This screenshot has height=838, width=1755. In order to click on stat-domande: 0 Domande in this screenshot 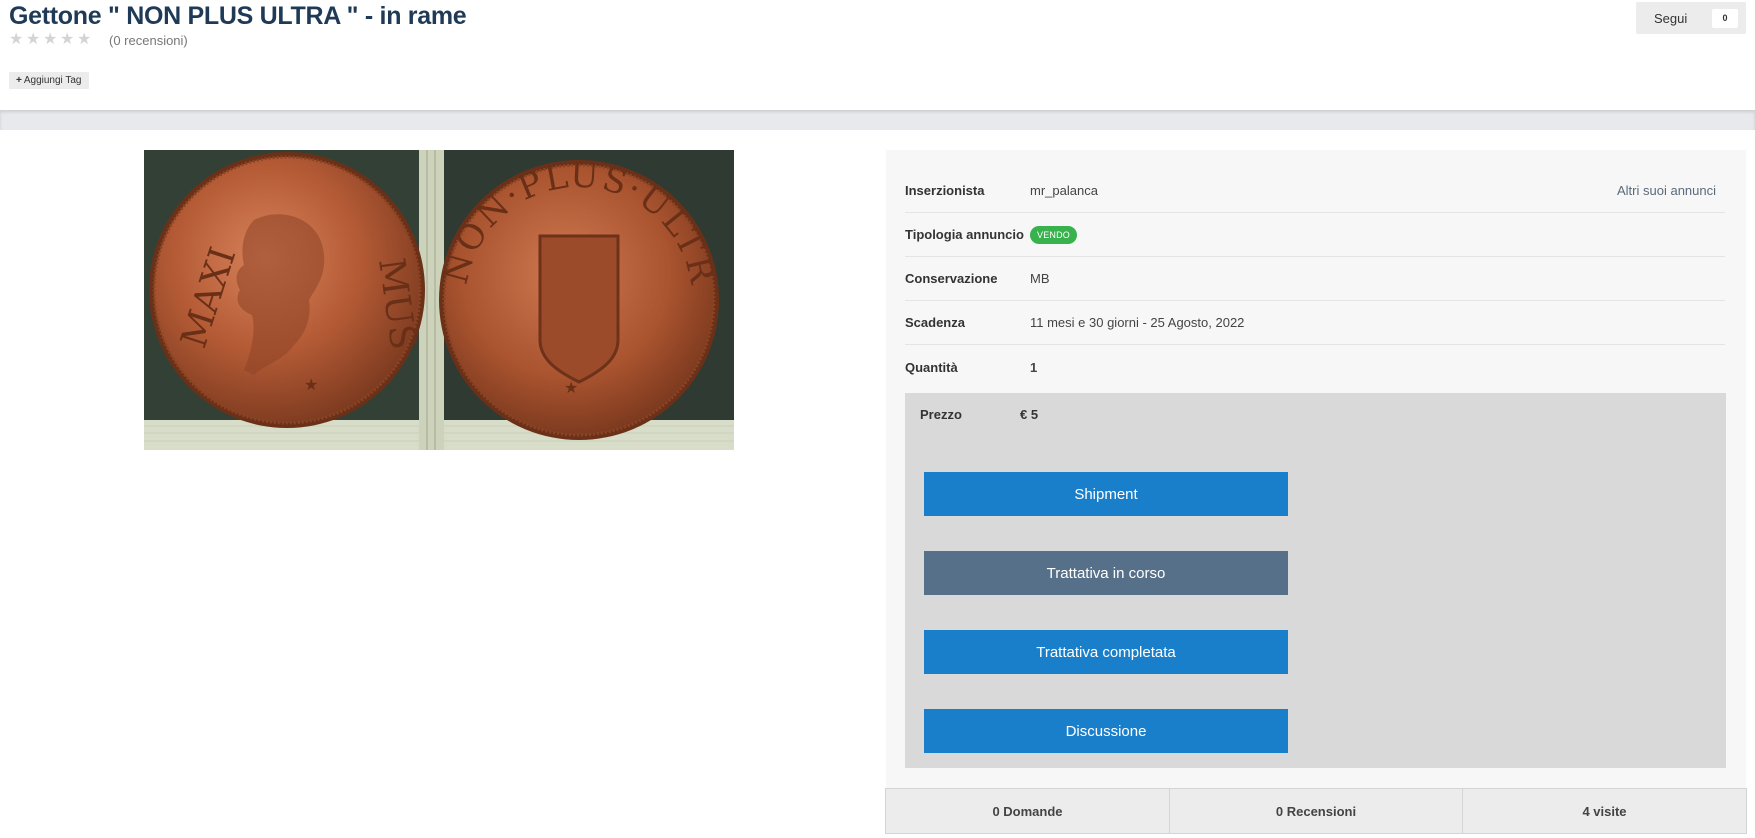, I will do `click(1028, 811)`.